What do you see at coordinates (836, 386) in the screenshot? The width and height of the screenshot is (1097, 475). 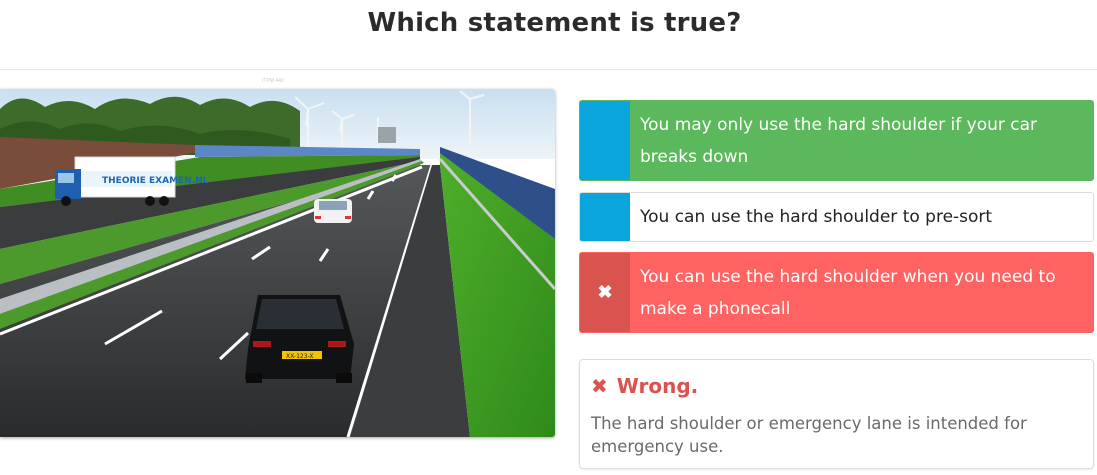 I see `feedback-header: ✖ Wrong.` at bounding box center [836, 386].